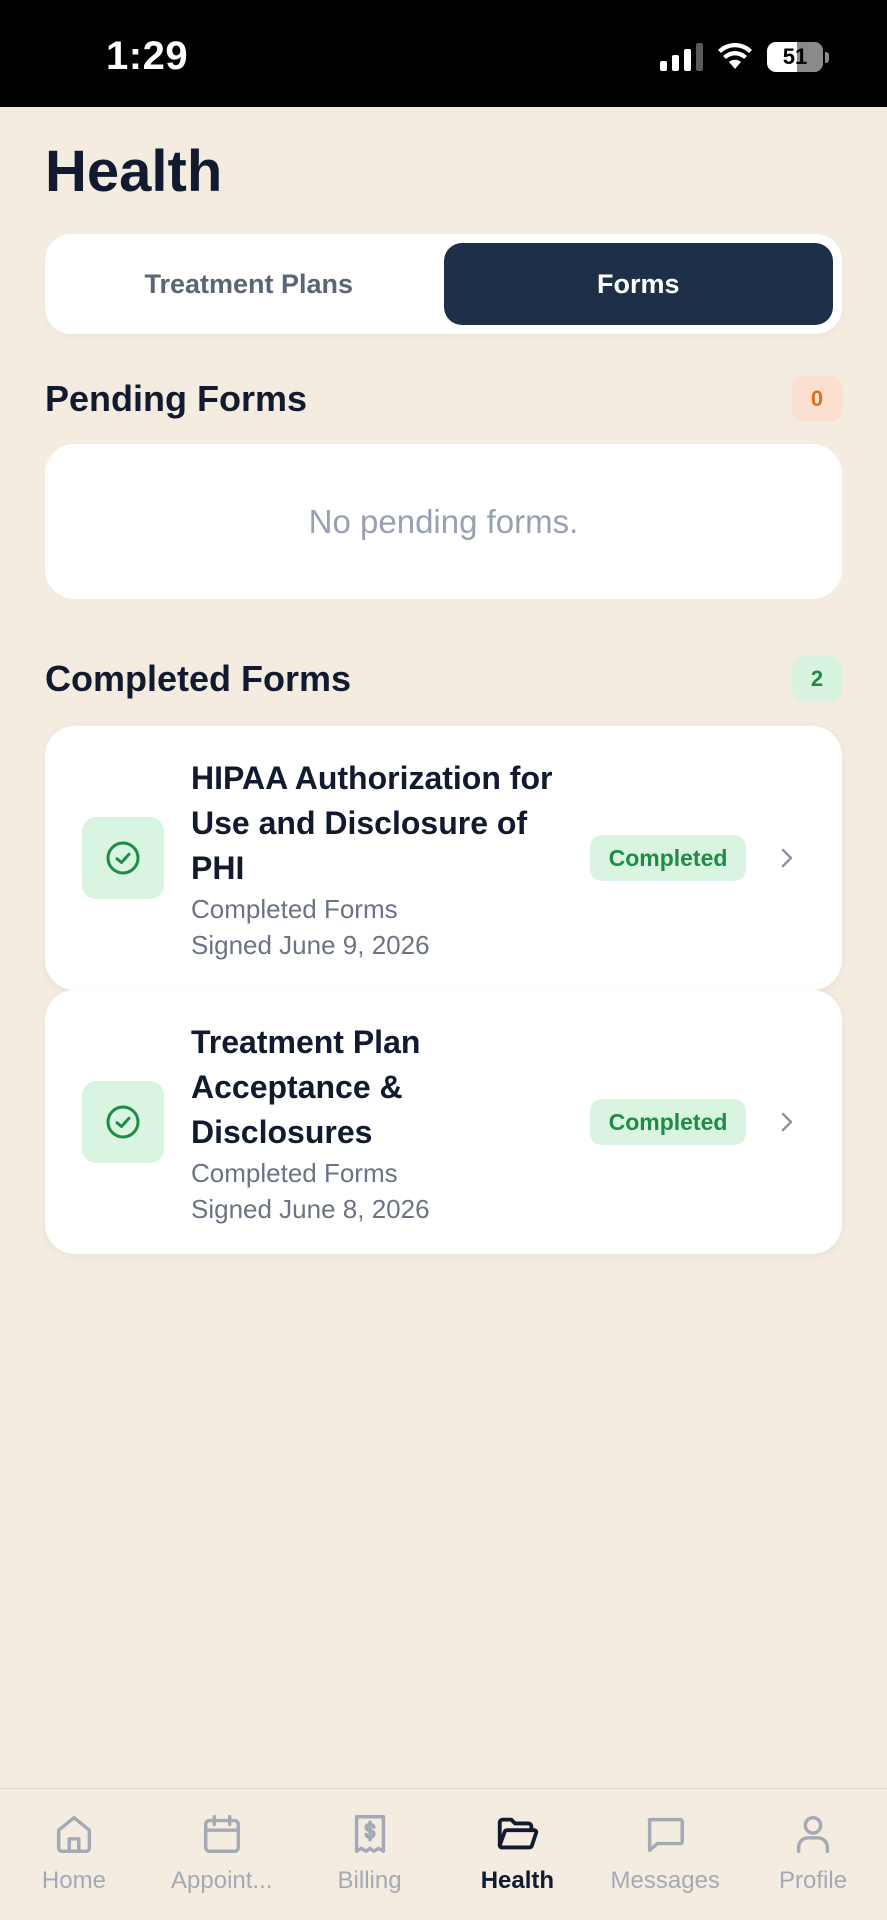 This screenshot has width=887, height=1920. Describe the element at coordinates (443, 399) in the screenshot. I see `pending-forms-header: Pending Forms 0` at that location.